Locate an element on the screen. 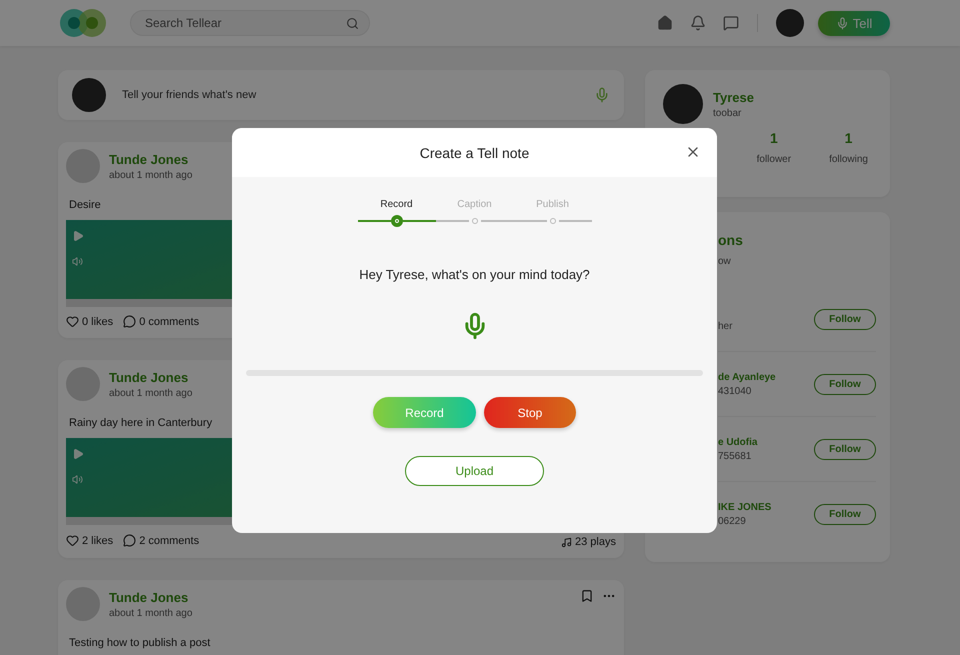  suggestions-subtitle: ow is located at coordinates (725, 261).